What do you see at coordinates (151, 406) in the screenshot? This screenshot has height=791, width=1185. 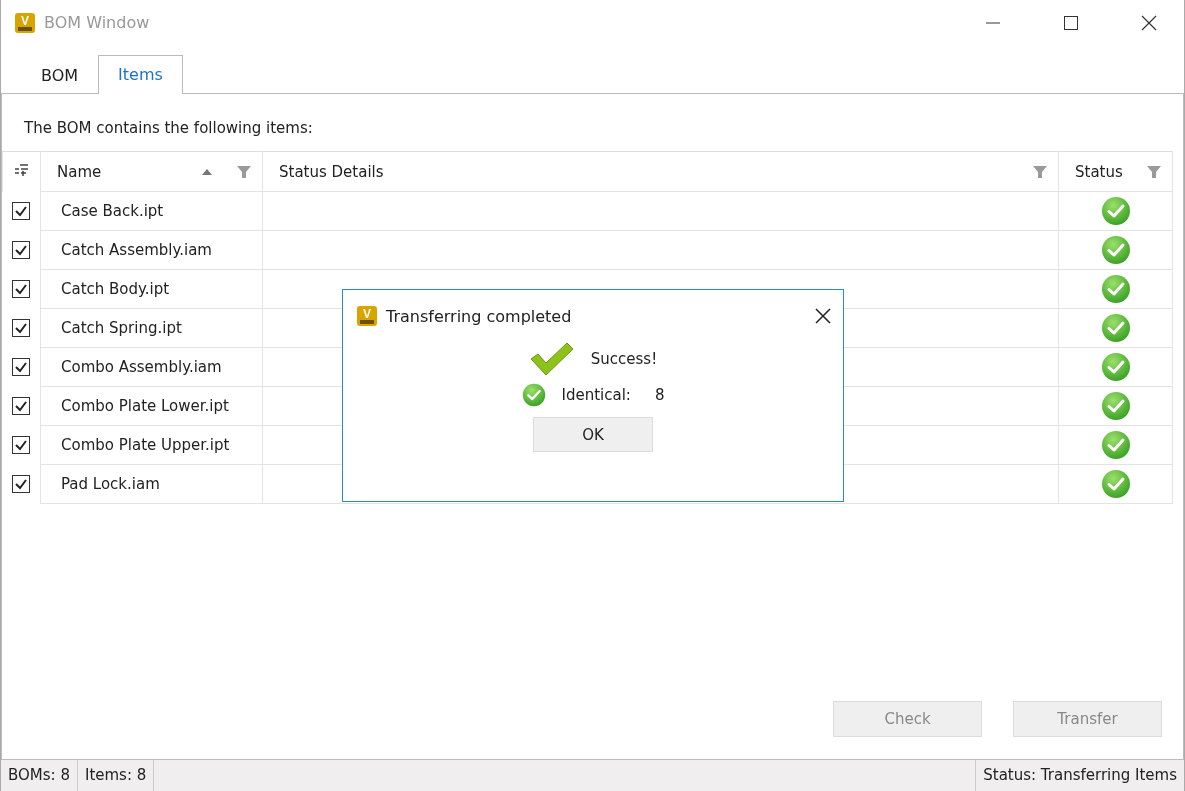 I see `table-cell: Combo Plate Lower.ipt` at bounding box center [151, 406].